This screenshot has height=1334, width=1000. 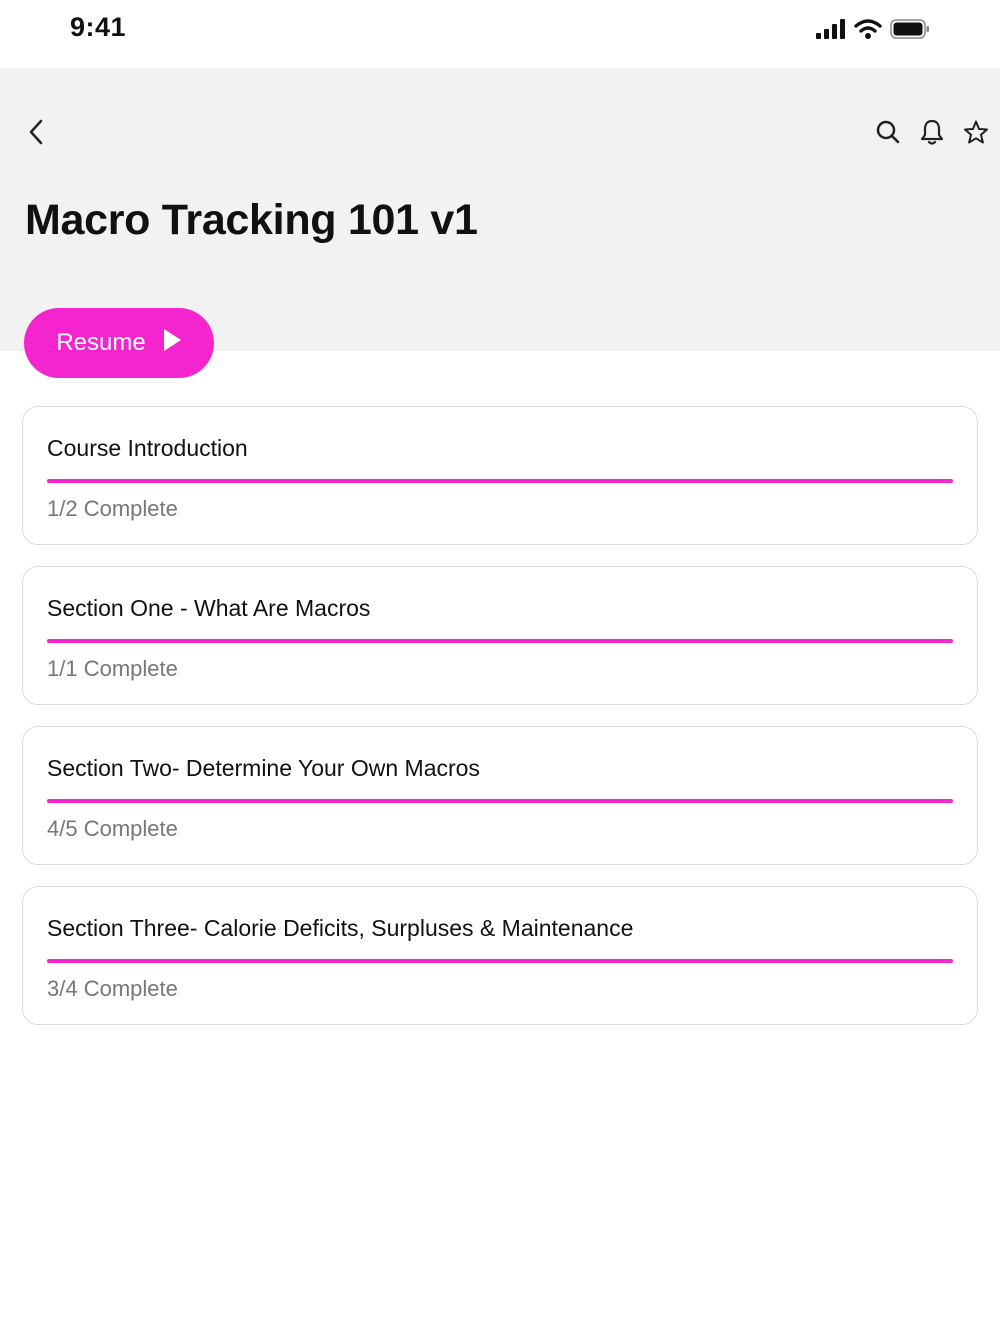 What do you see at coordinates (147, 448) in the screenshot?
I see `section-title: Course Introduction` at bounding box center [147, 448].